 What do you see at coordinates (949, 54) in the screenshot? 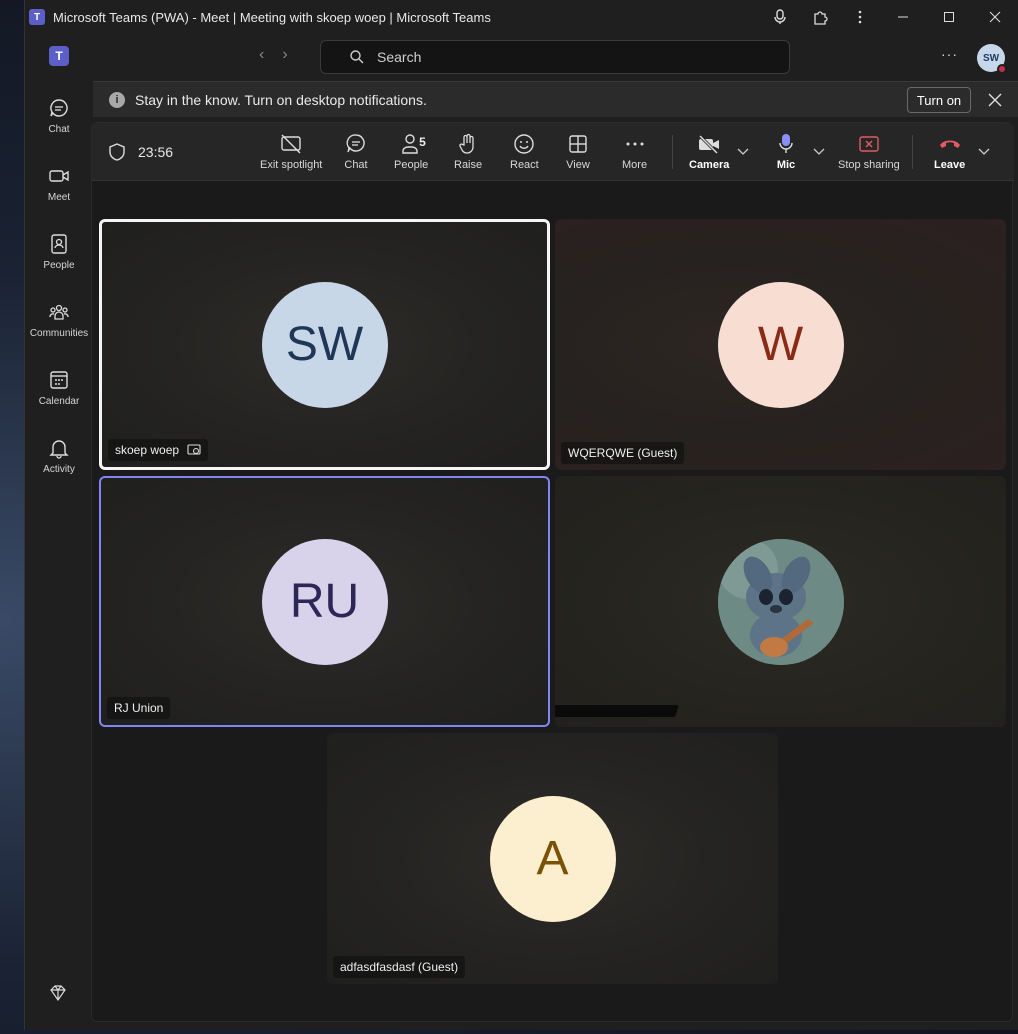
I see `more-options-icon: ···` at bounding box center [949, 54].